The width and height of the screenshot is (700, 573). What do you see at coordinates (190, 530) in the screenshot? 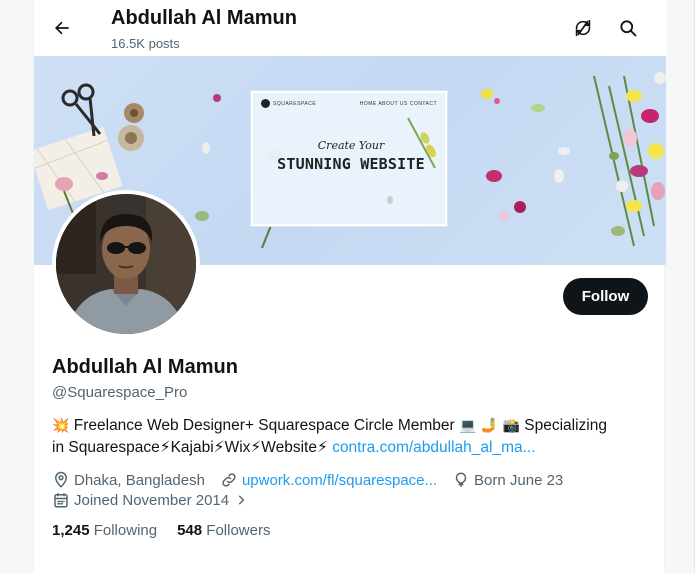
I see `followers-count: 548` at bounding box center [190, 530].